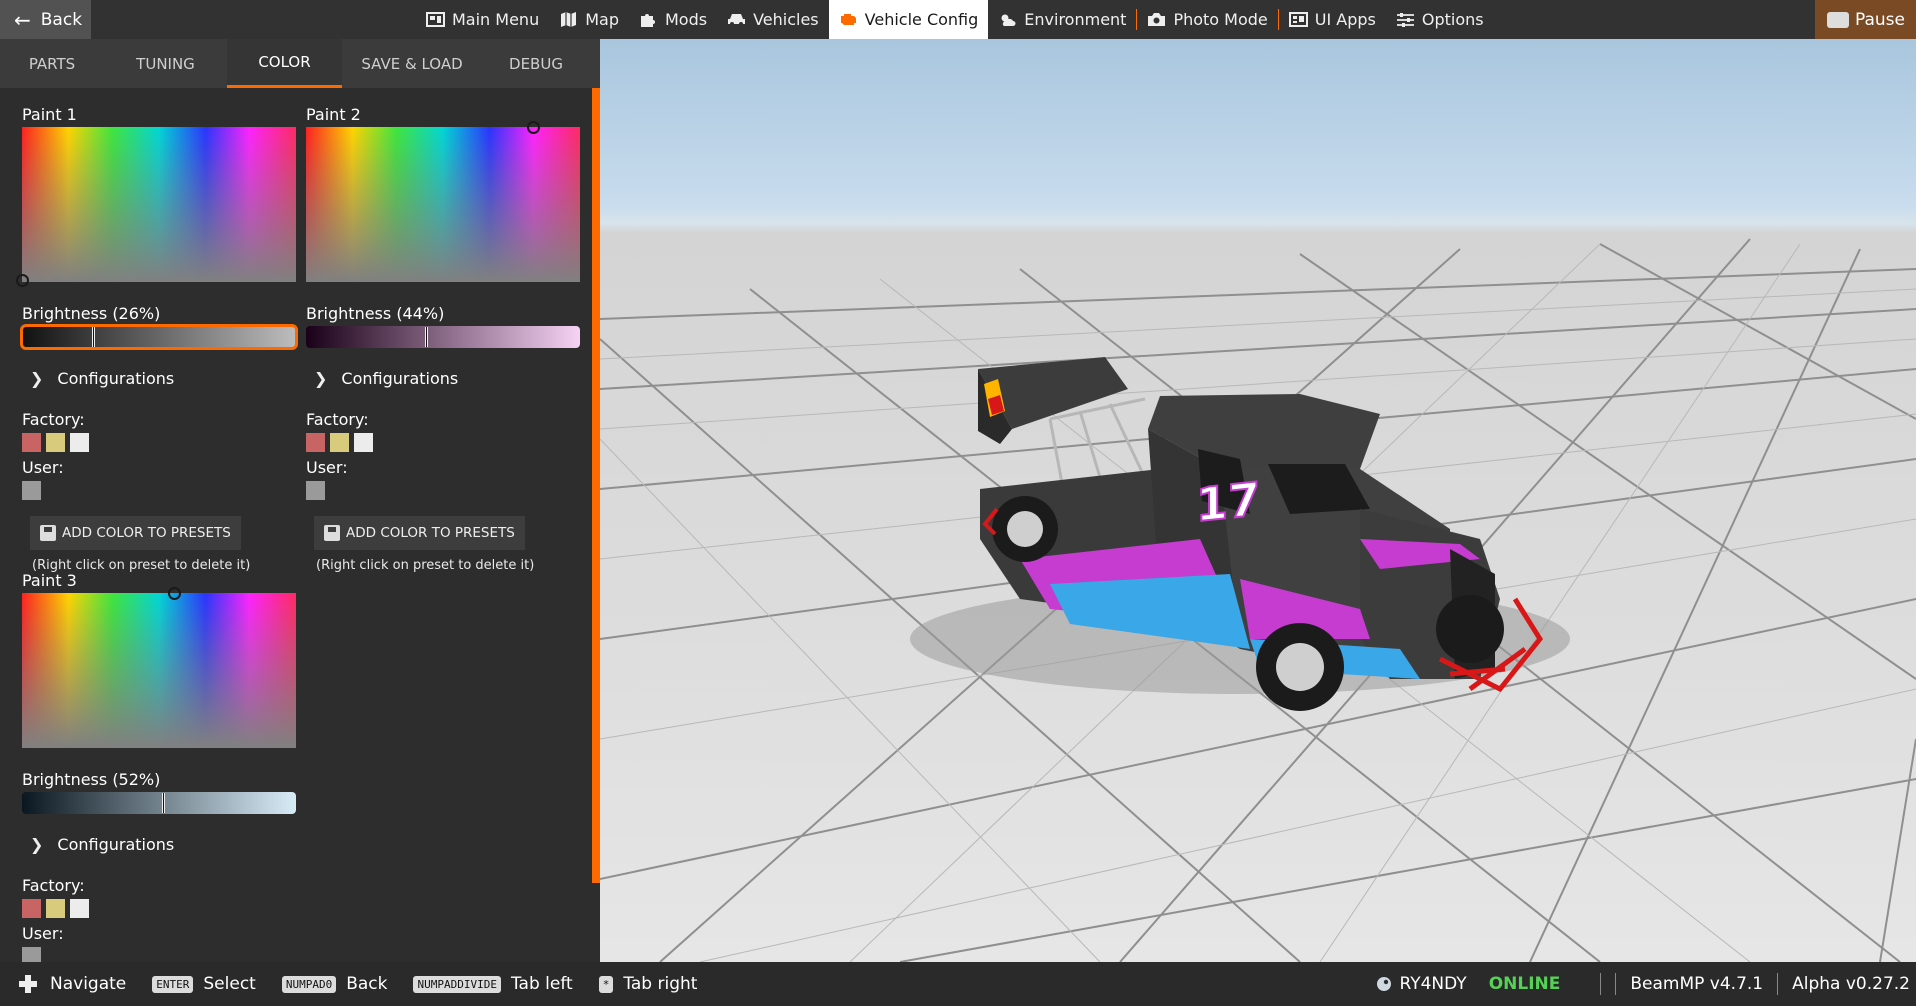 The width and height of the screenshot is (1916, 1006). What do you see at coordinates (375, 313) in the screenshot?
I see `brightness-label: Brightness (44%)` at bounding box center [375, 313].